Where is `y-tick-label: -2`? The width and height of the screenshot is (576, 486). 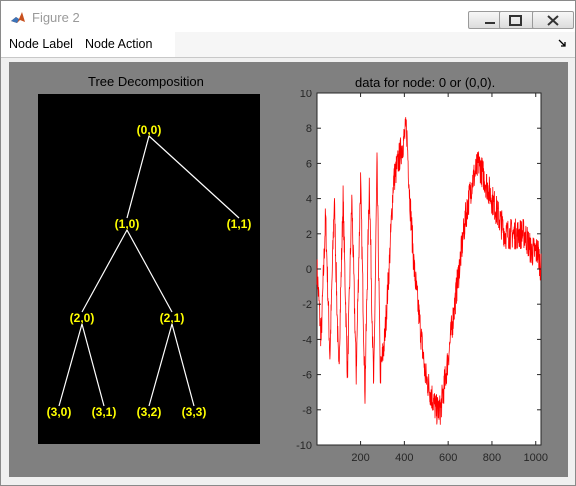 y-tick-label: -2 is located at coordinates (307, 305).